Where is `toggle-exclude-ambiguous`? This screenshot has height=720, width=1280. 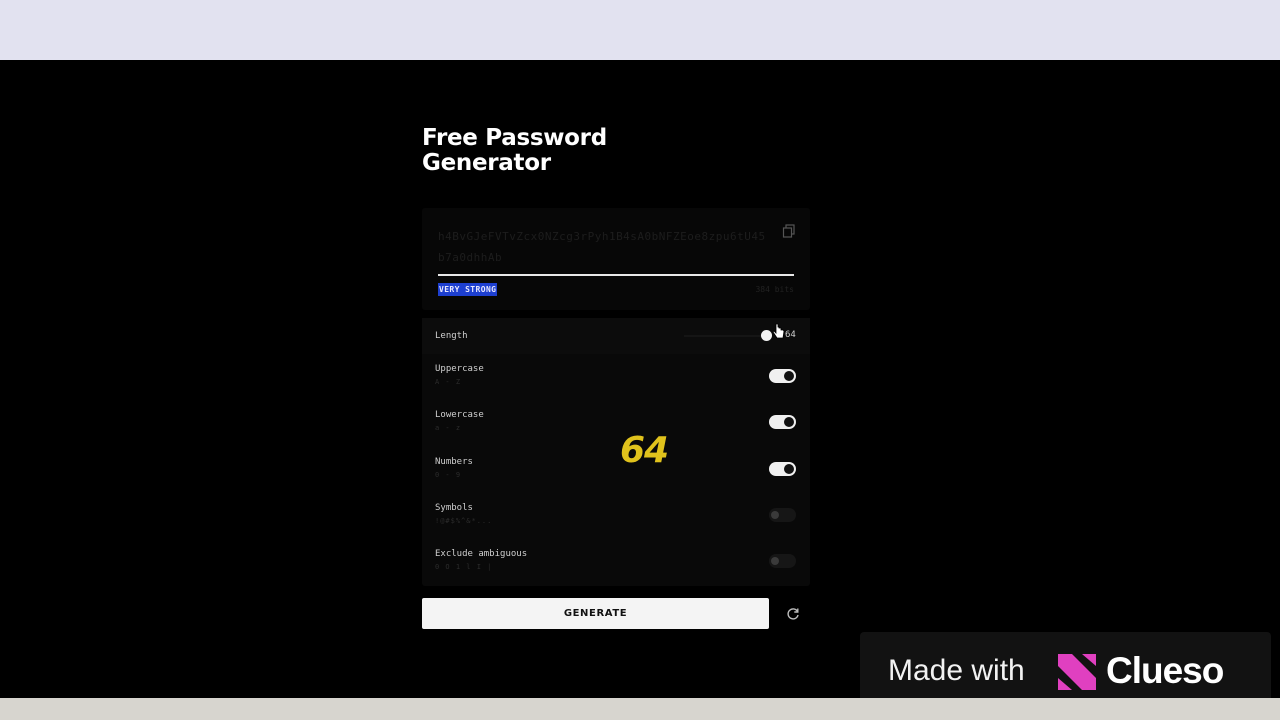 toggle-exclude-ambiguous is located at coordinates (782, 561).